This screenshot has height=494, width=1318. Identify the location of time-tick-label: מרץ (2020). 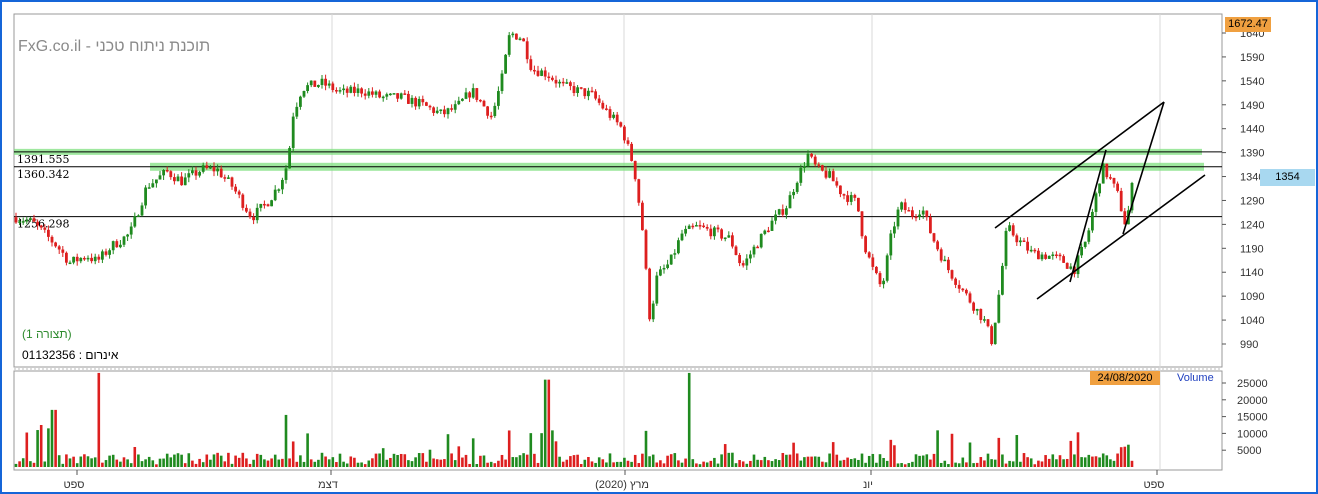
(622, 485).